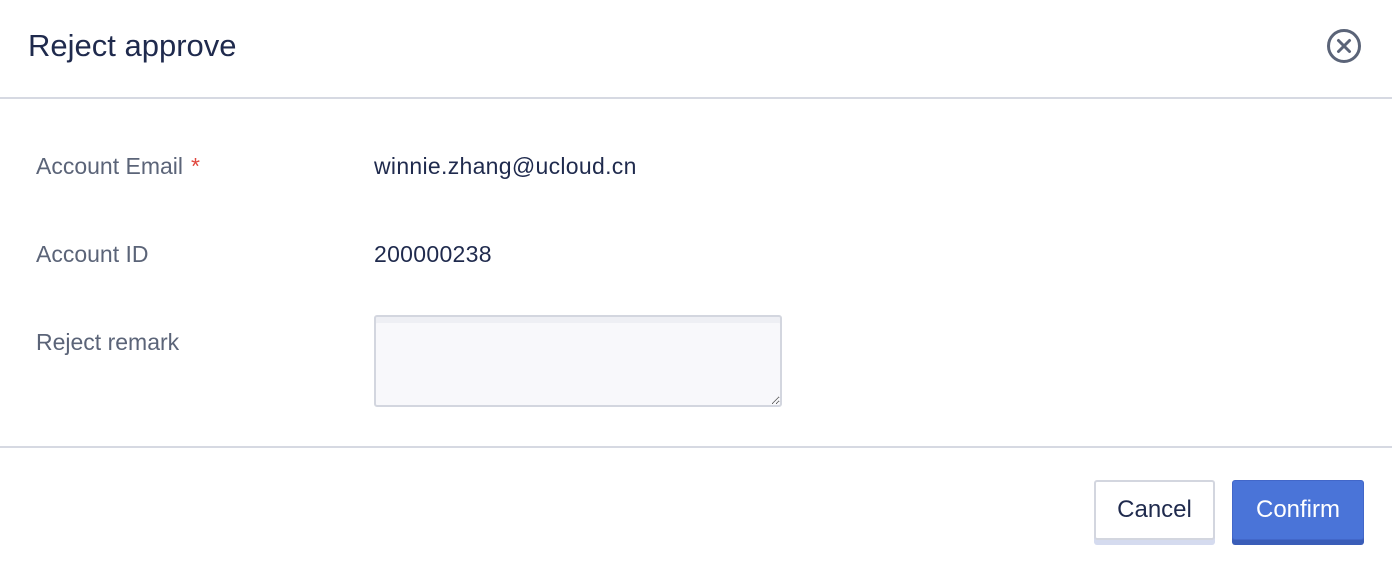 The width and height of the screenshot is (1392, 568). Describe the element at coordinates (578, 361) in the screenshot. I see `reject-remark-textarea` at that location.